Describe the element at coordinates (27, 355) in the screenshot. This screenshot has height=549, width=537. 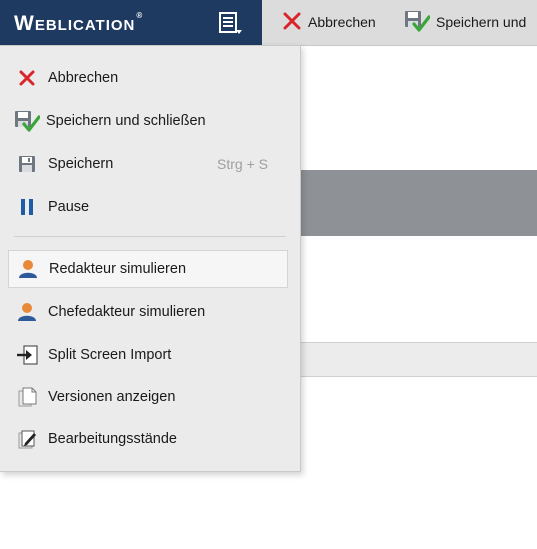
I see `import-icon` at that location.